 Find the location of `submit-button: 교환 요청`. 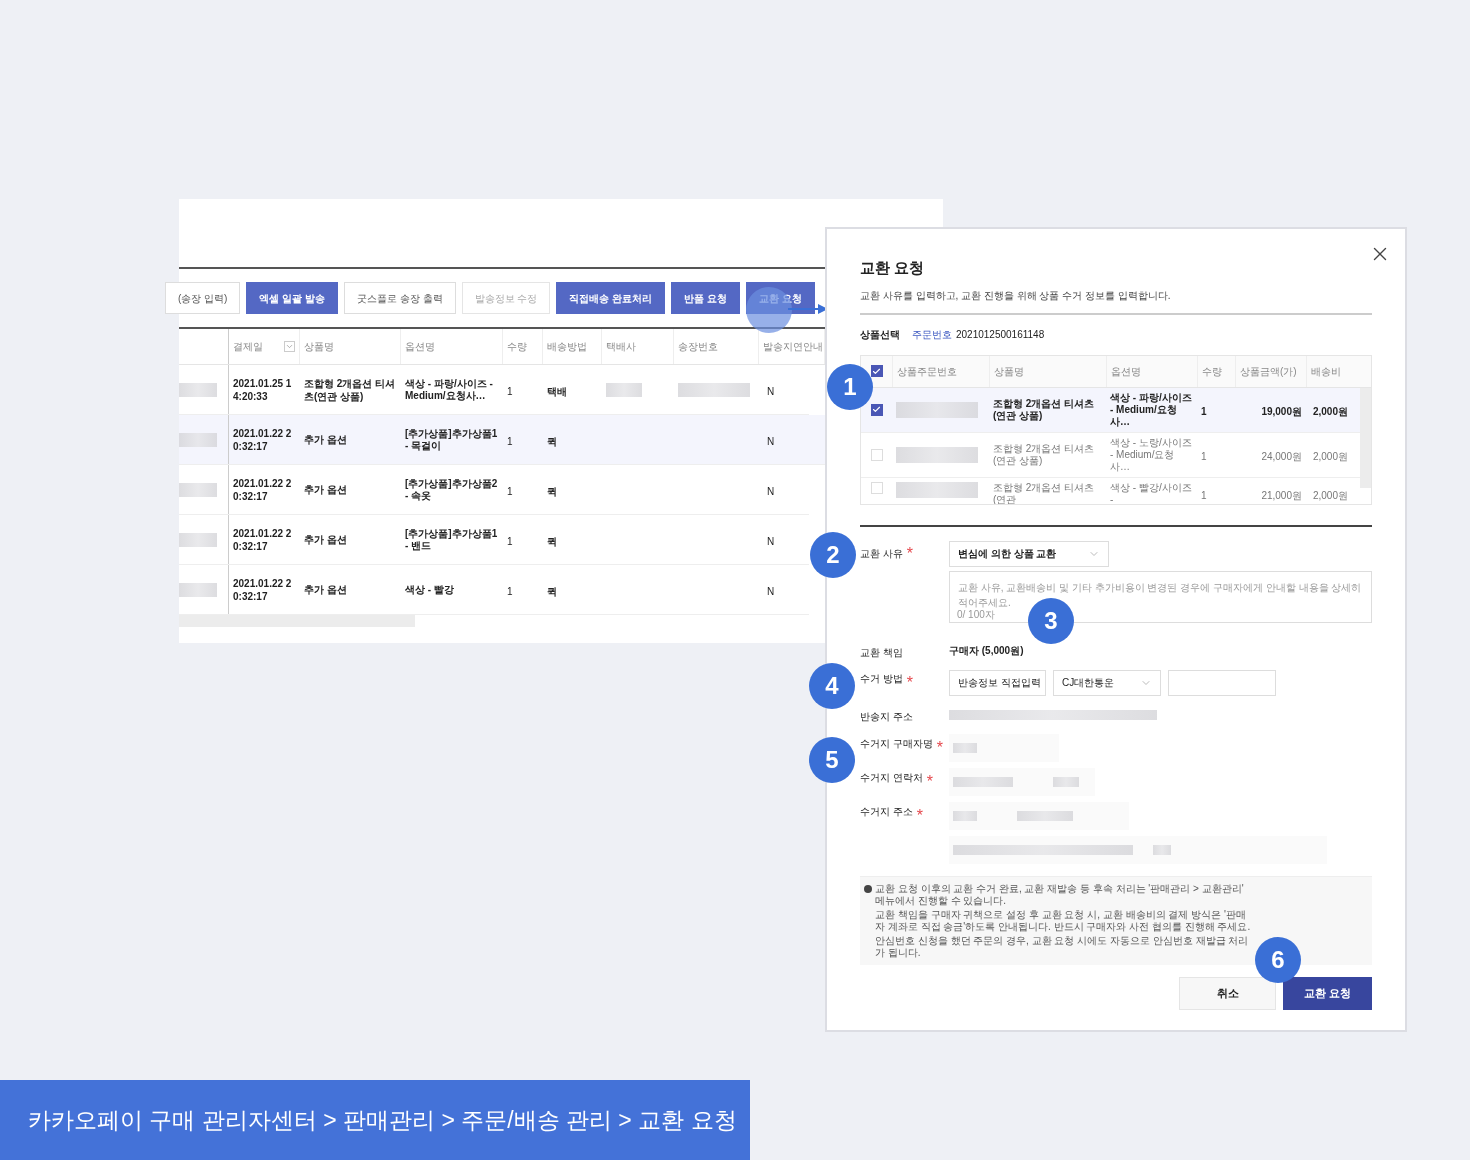

submit-button: 교환 요청 is located at coordinates (1327, 993).